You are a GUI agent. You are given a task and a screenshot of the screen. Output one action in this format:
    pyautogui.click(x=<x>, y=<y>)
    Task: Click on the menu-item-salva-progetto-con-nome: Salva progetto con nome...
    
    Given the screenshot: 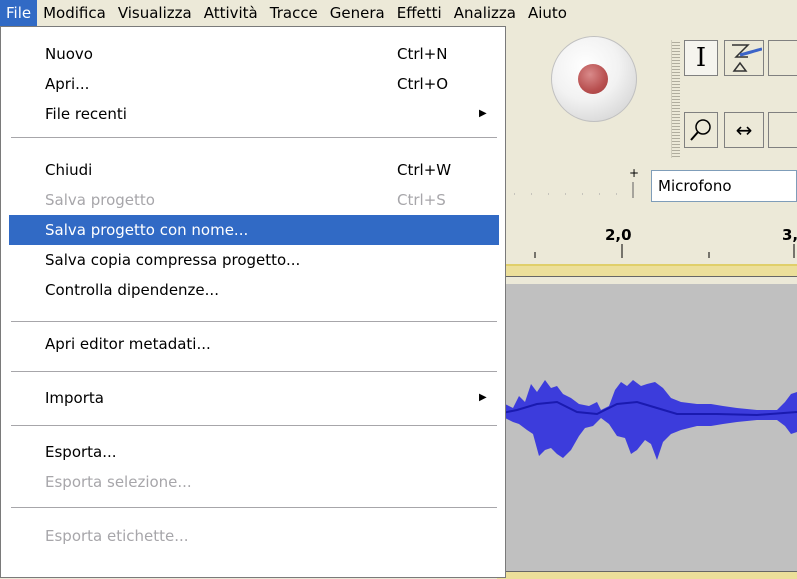 What is the action you would take?
    pyautogui.click(x=254, y=230)
    